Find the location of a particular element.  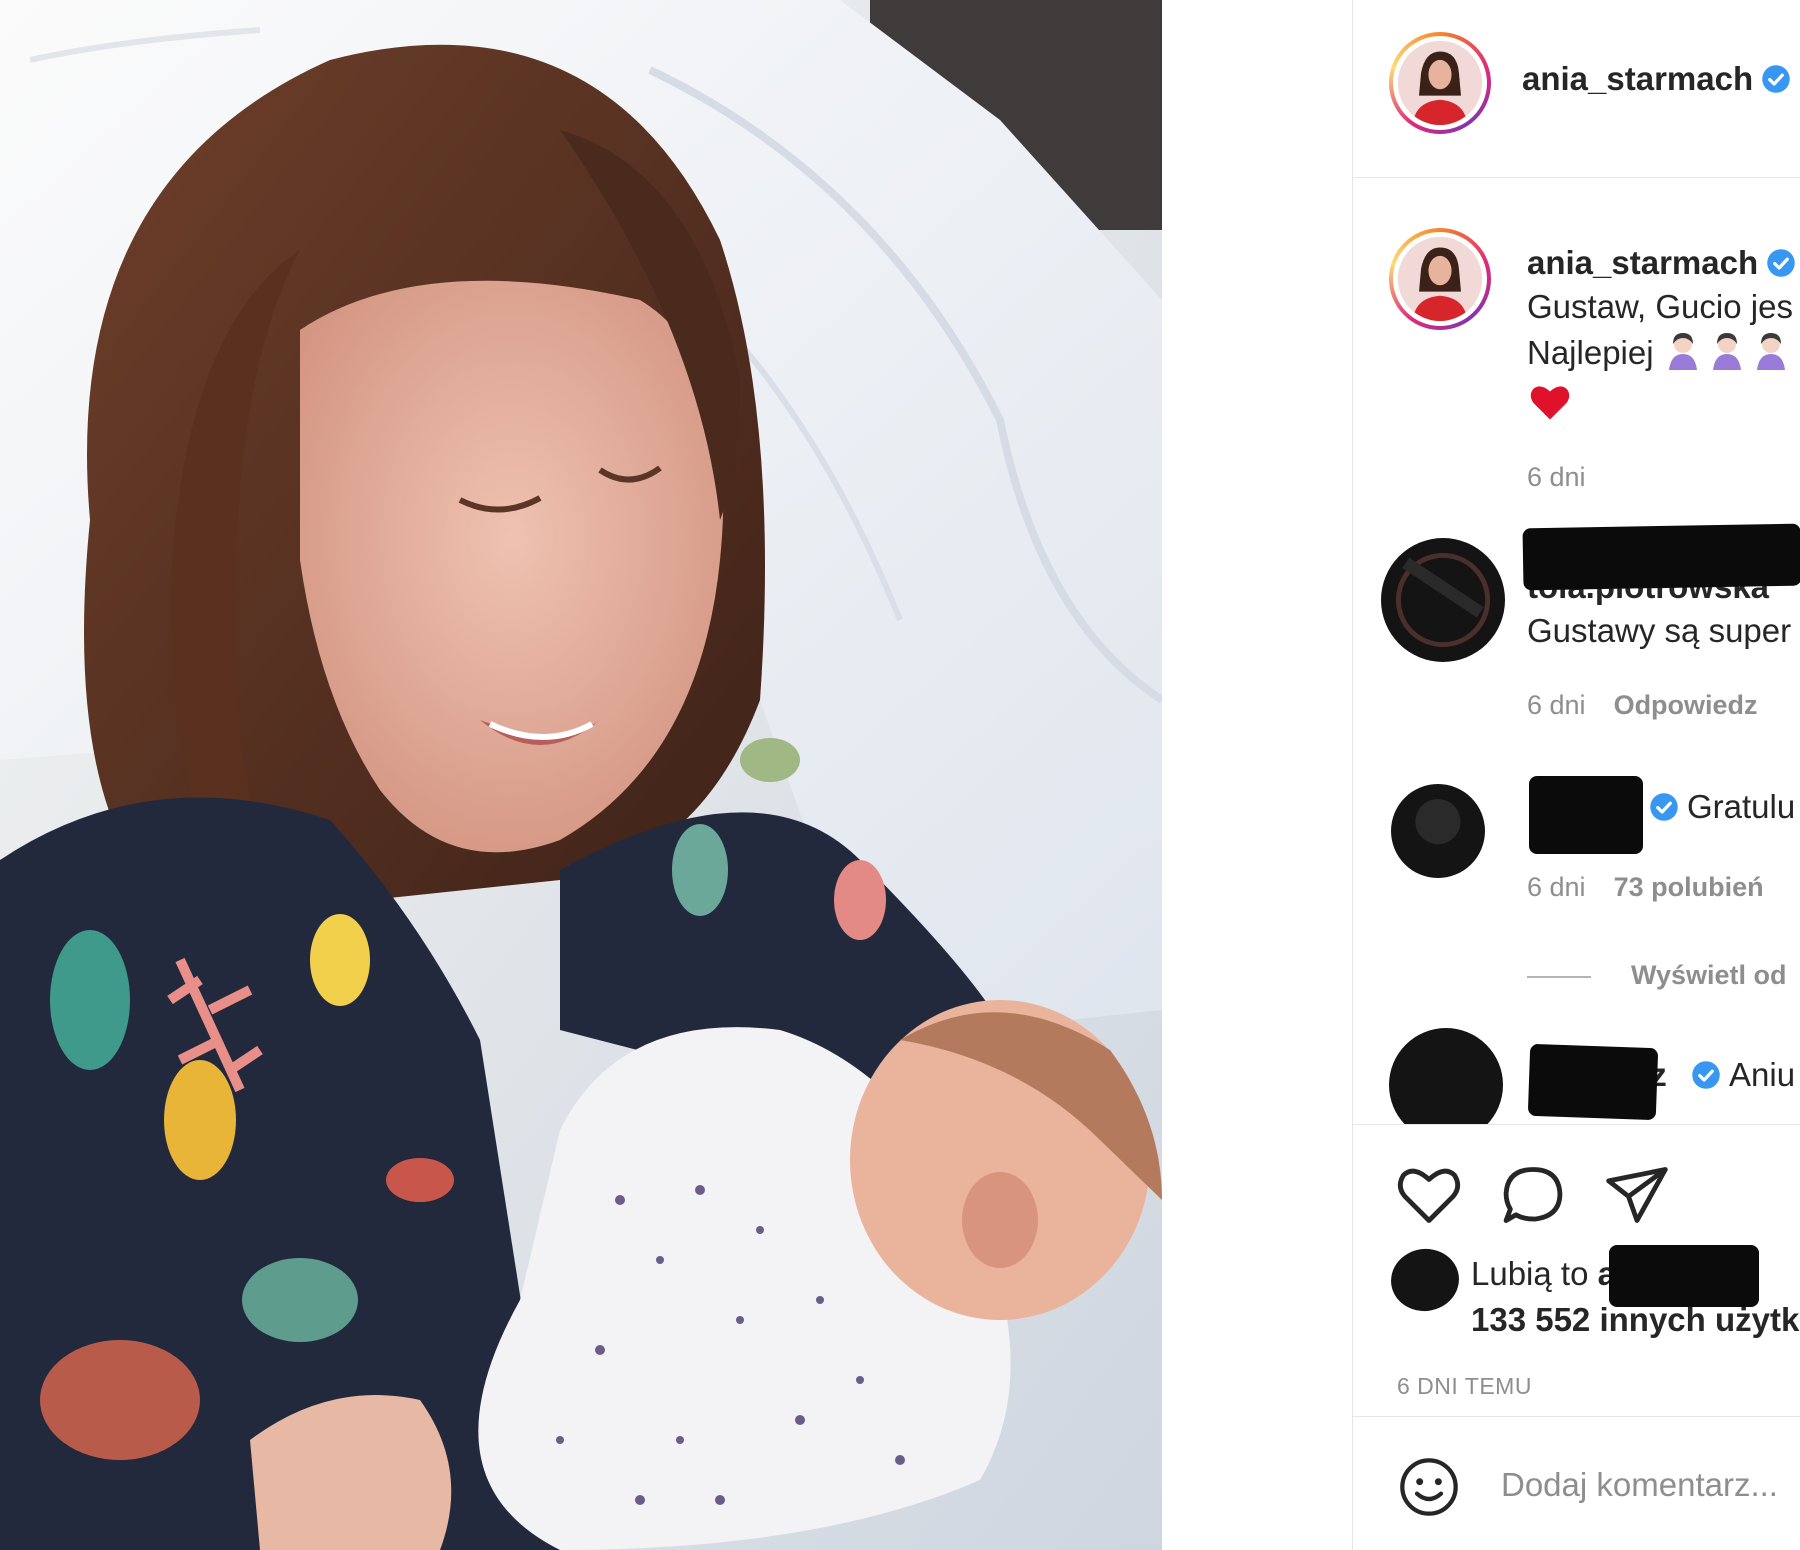

reply-button: Odpowiedz is located at coordinates (1686, 705).